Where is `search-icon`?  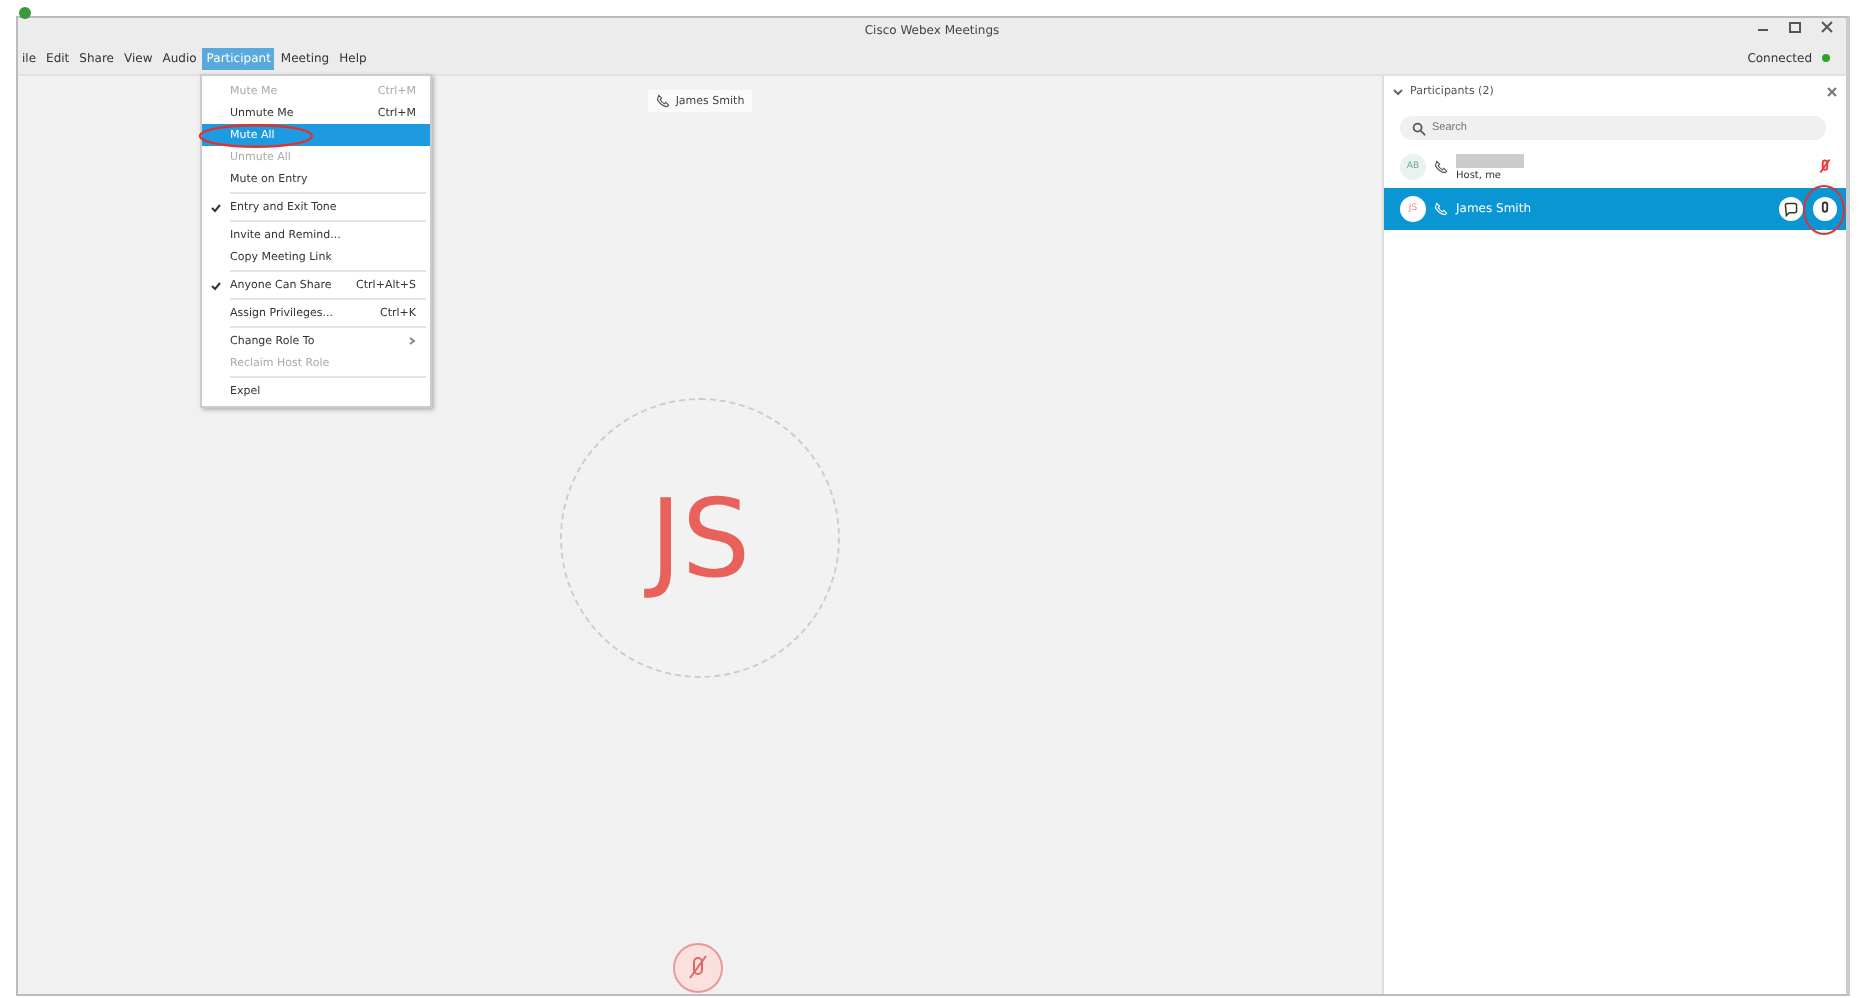 search-icon is located at coordinates (1419, 128).